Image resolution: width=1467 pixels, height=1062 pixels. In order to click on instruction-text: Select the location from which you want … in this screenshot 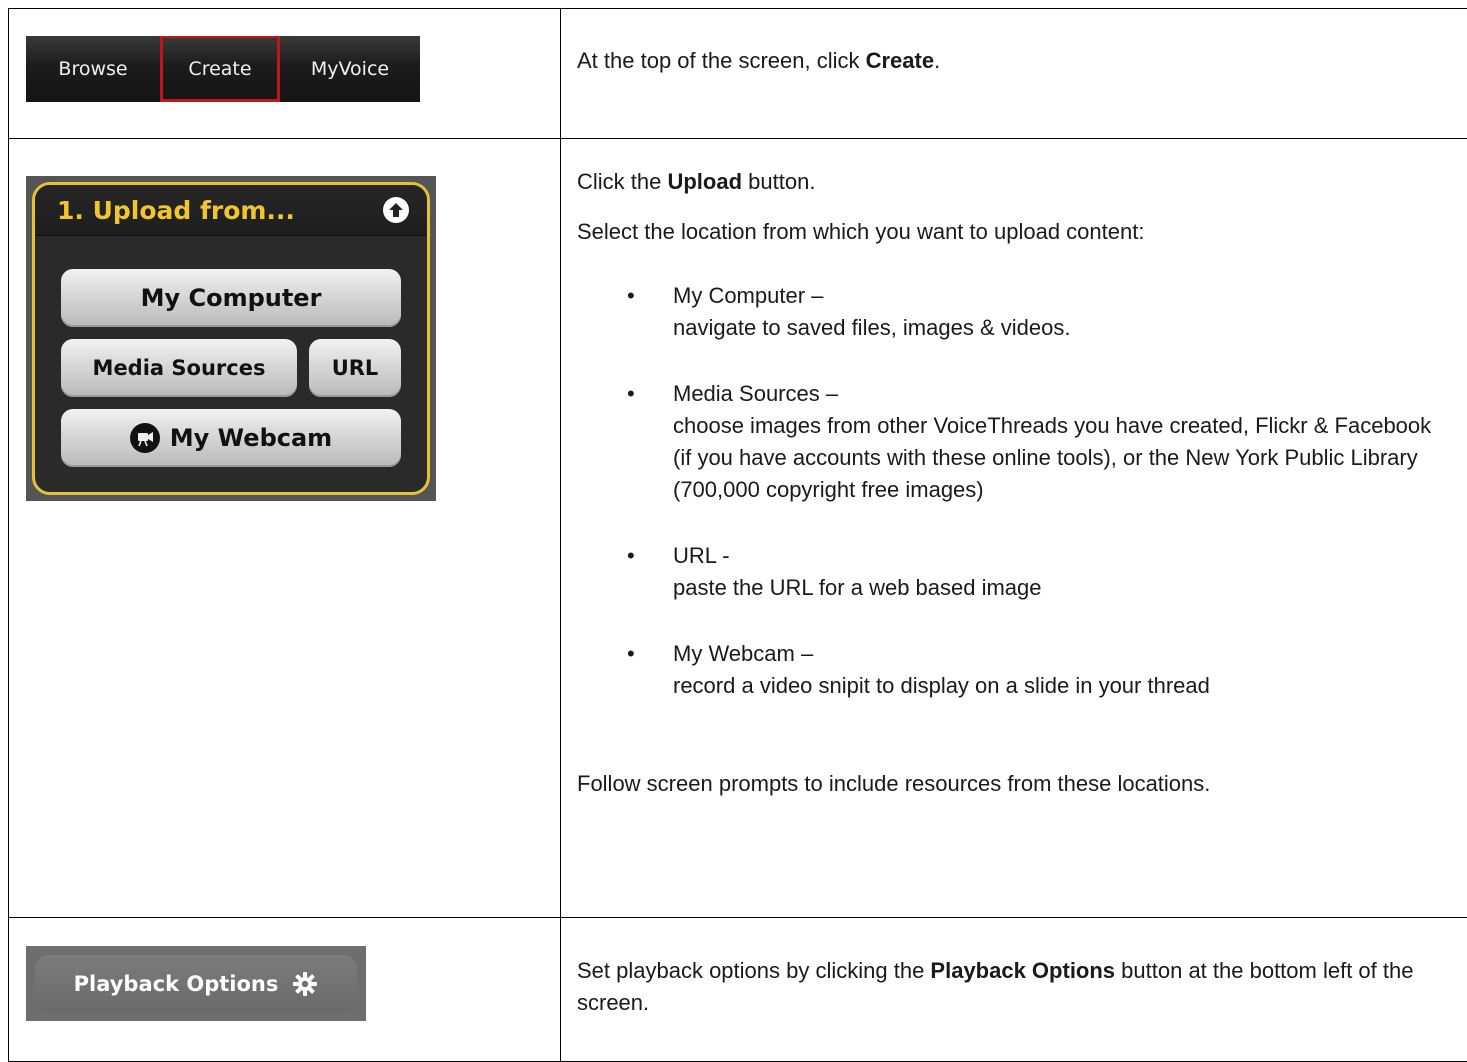, I will do `click(1015, 232)`.